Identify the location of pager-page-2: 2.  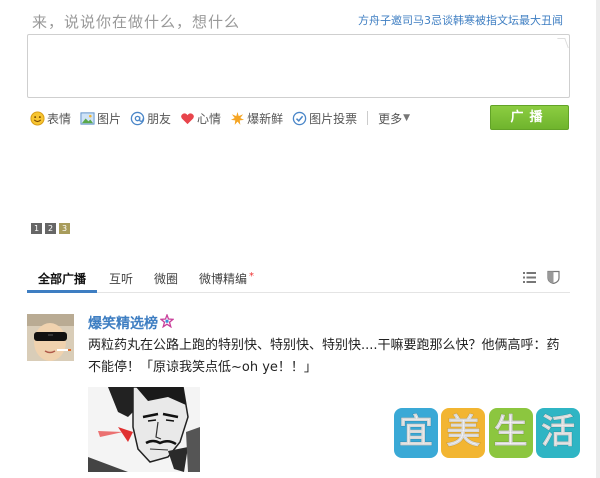
(50, 228).